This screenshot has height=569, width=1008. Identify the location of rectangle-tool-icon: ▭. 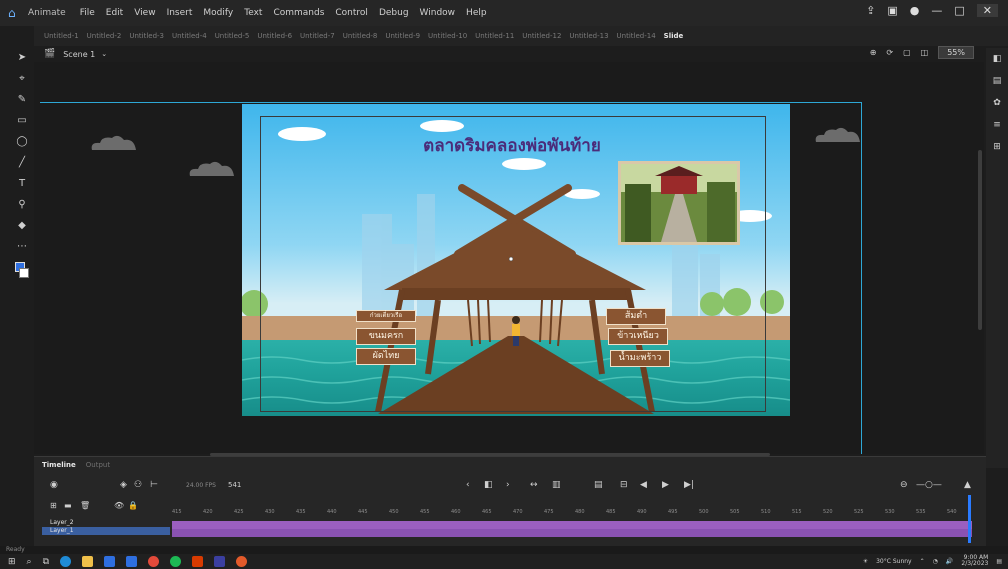
(22, 121).